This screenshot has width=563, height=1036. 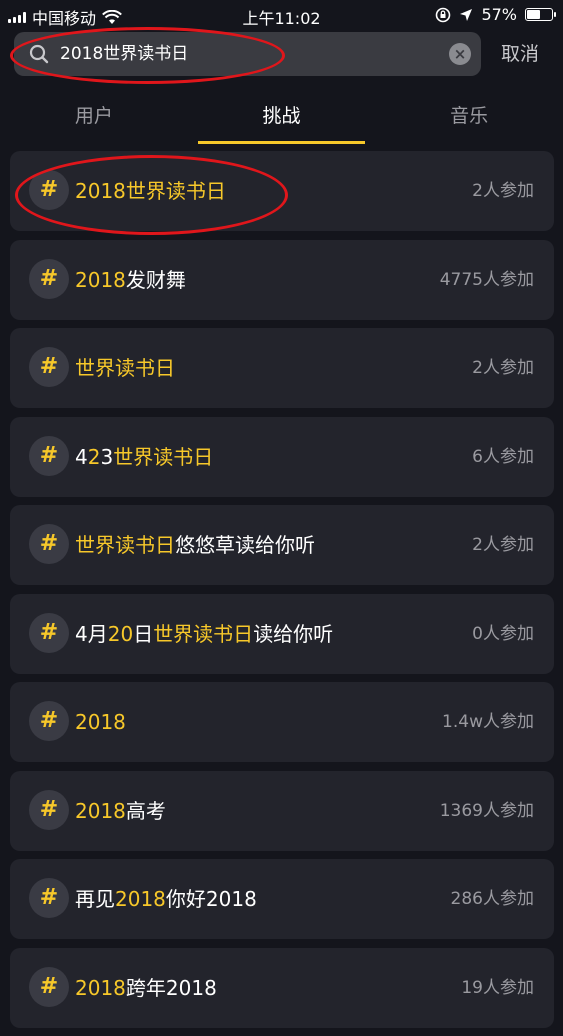 I want to click on rotation-lock-icon, so click(x=443, y=14).